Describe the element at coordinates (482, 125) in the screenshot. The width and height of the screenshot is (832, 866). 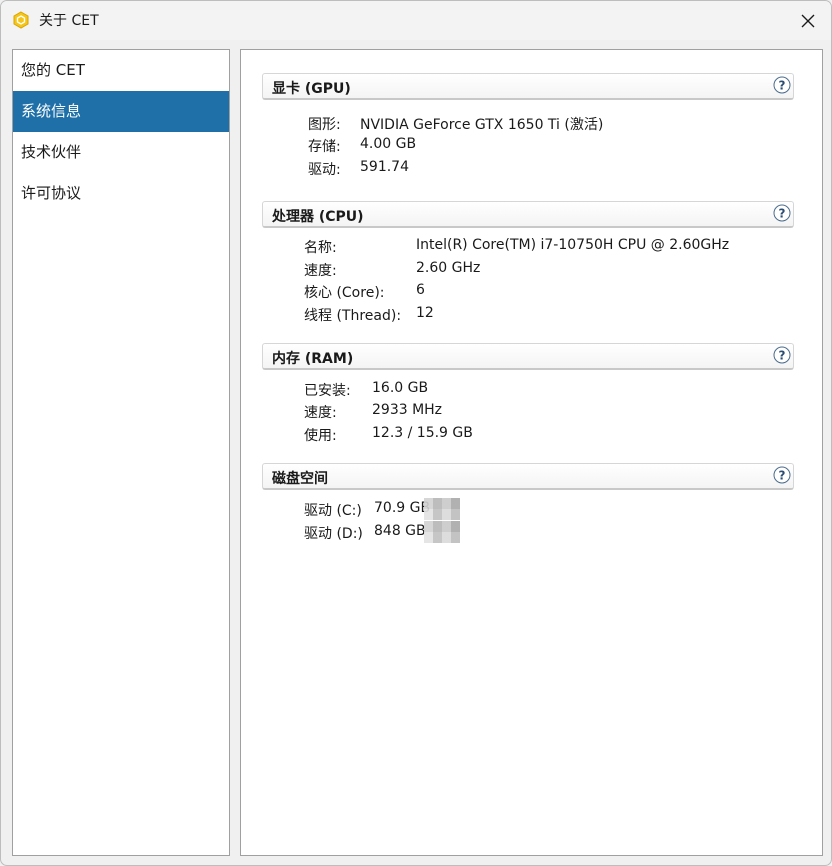
I see `gpu-graphics-value: NVIDIA GeForce GTX 1650 Ti (激活)` at that location.